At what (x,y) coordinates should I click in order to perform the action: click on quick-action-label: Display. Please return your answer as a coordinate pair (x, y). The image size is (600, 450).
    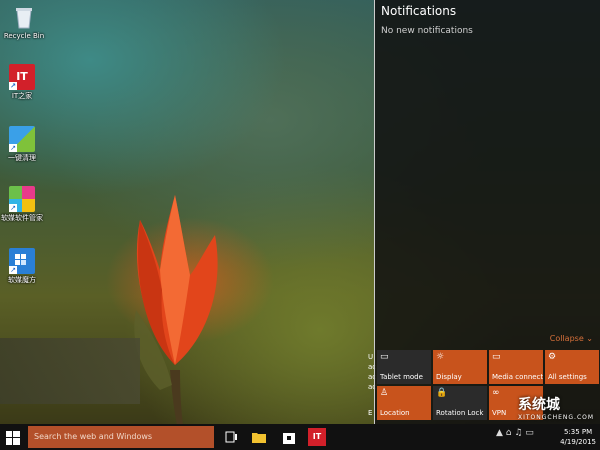
    Looking at the image, I should click on (449, 377).